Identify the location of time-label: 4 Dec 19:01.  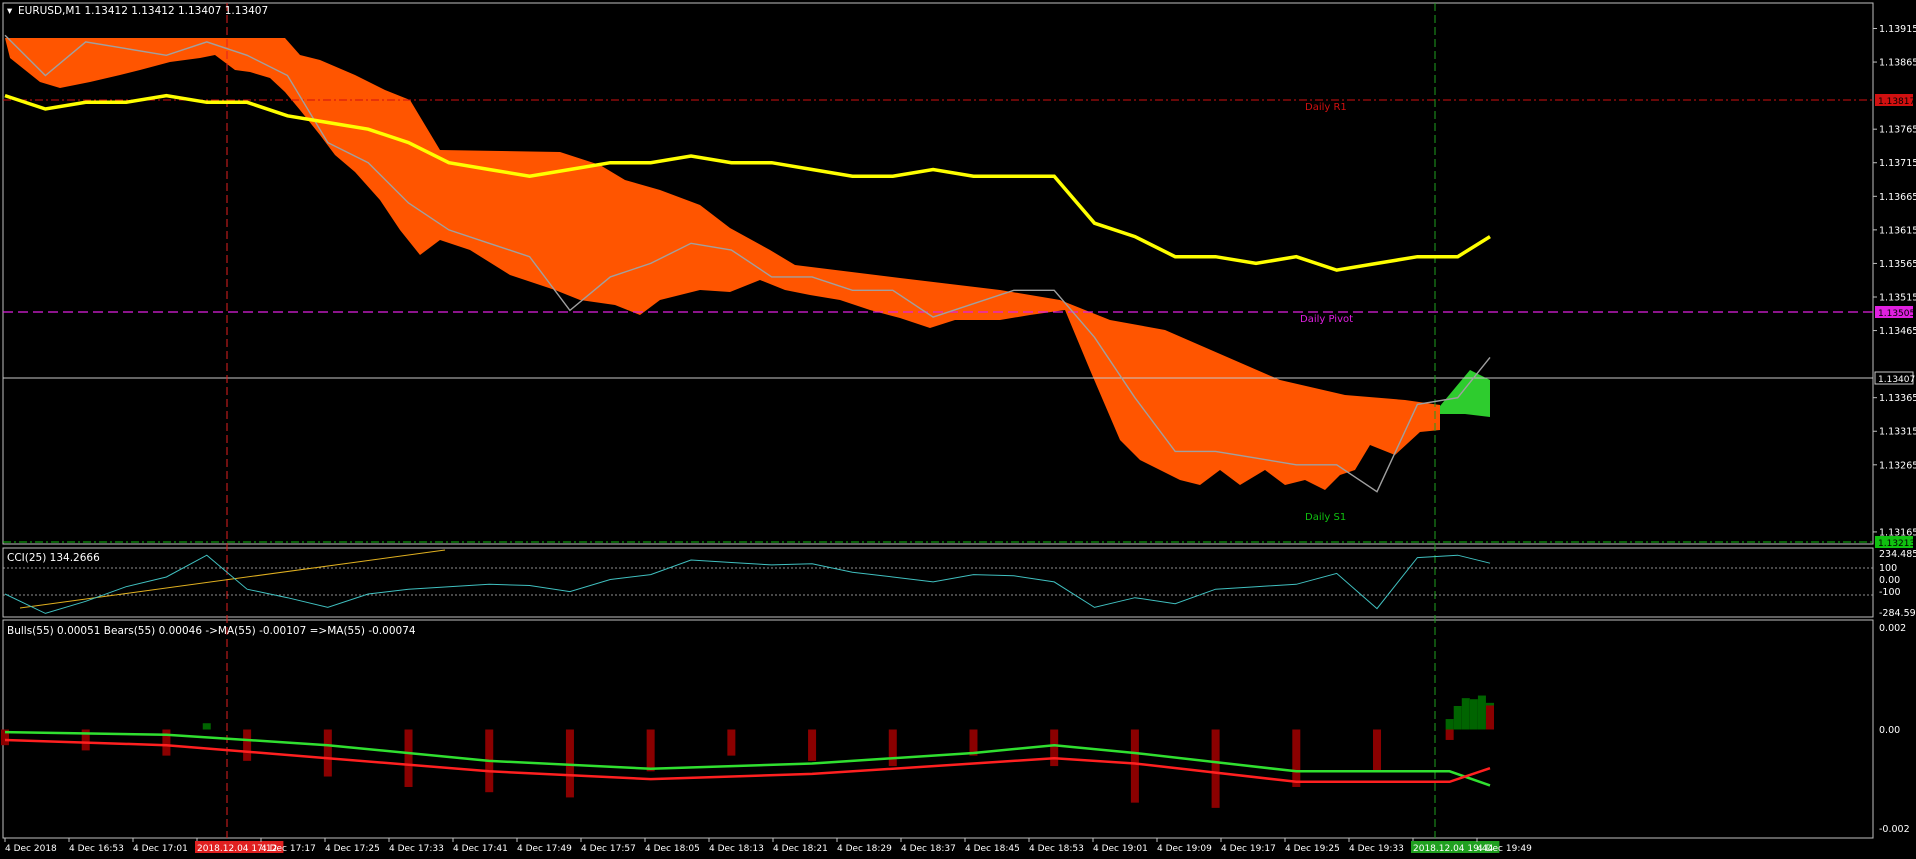
(1120, 849).